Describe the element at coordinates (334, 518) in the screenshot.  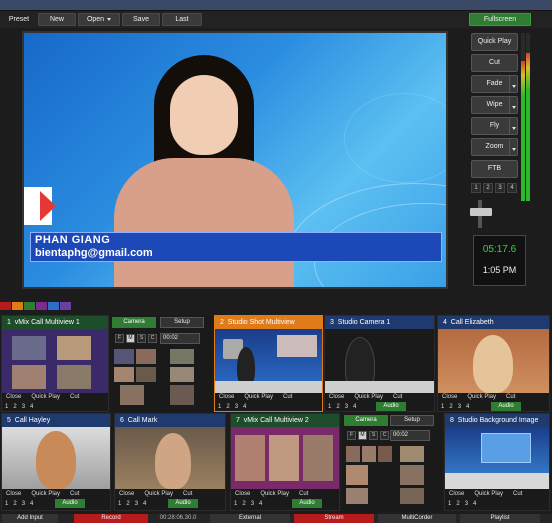
I see `stream-button: Stream` at that location.